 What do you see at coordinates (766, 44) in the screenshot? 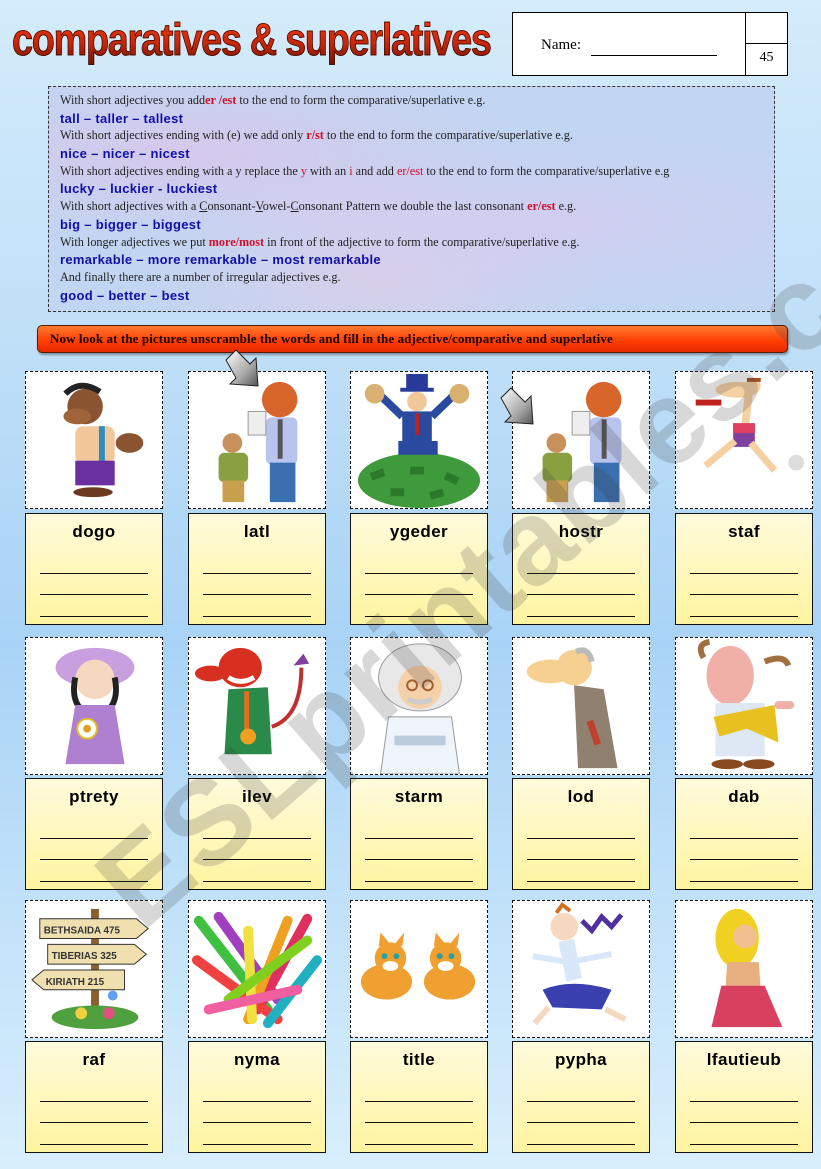
I see `number-cell: 45` at bounding box center [766, 44].